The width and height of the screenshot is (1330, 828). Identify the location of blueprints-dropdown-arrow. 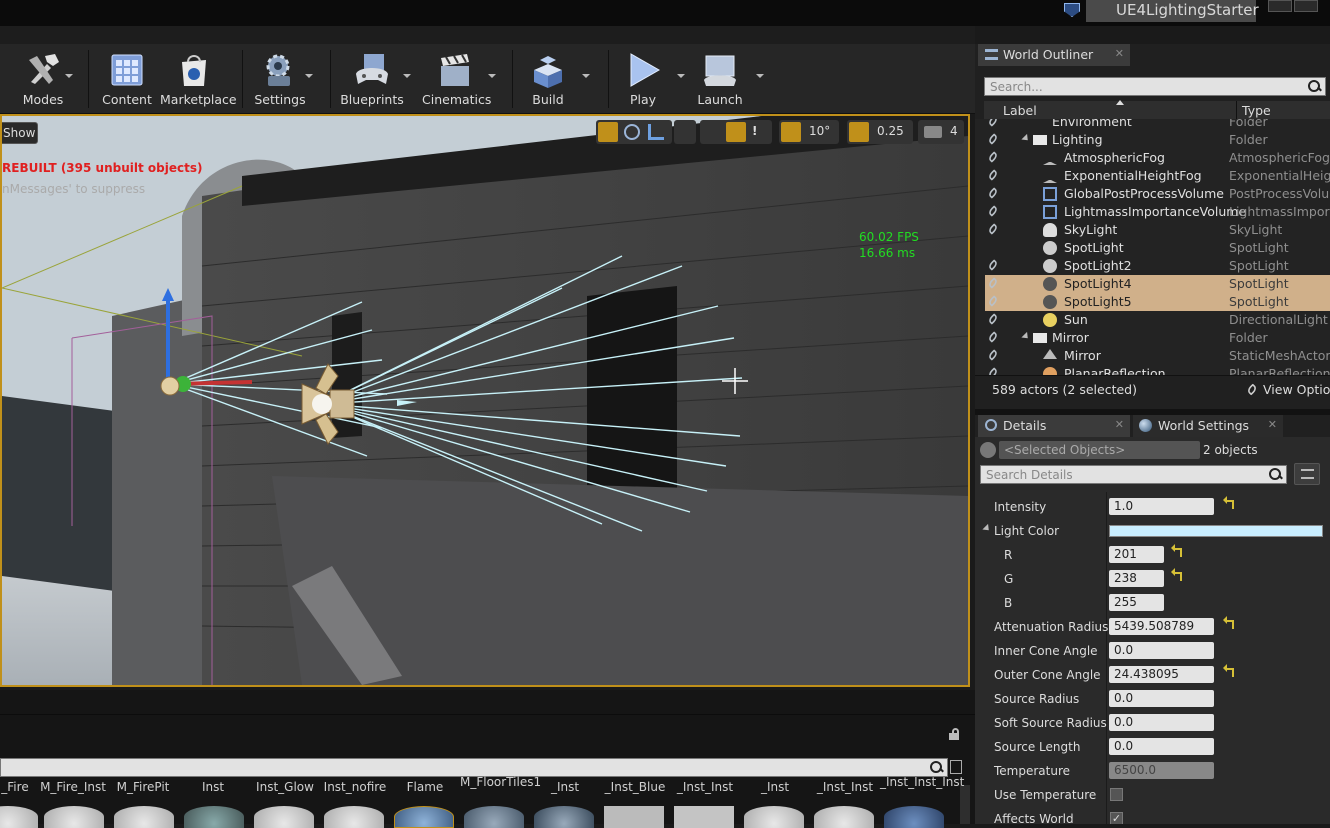
(407, 76).